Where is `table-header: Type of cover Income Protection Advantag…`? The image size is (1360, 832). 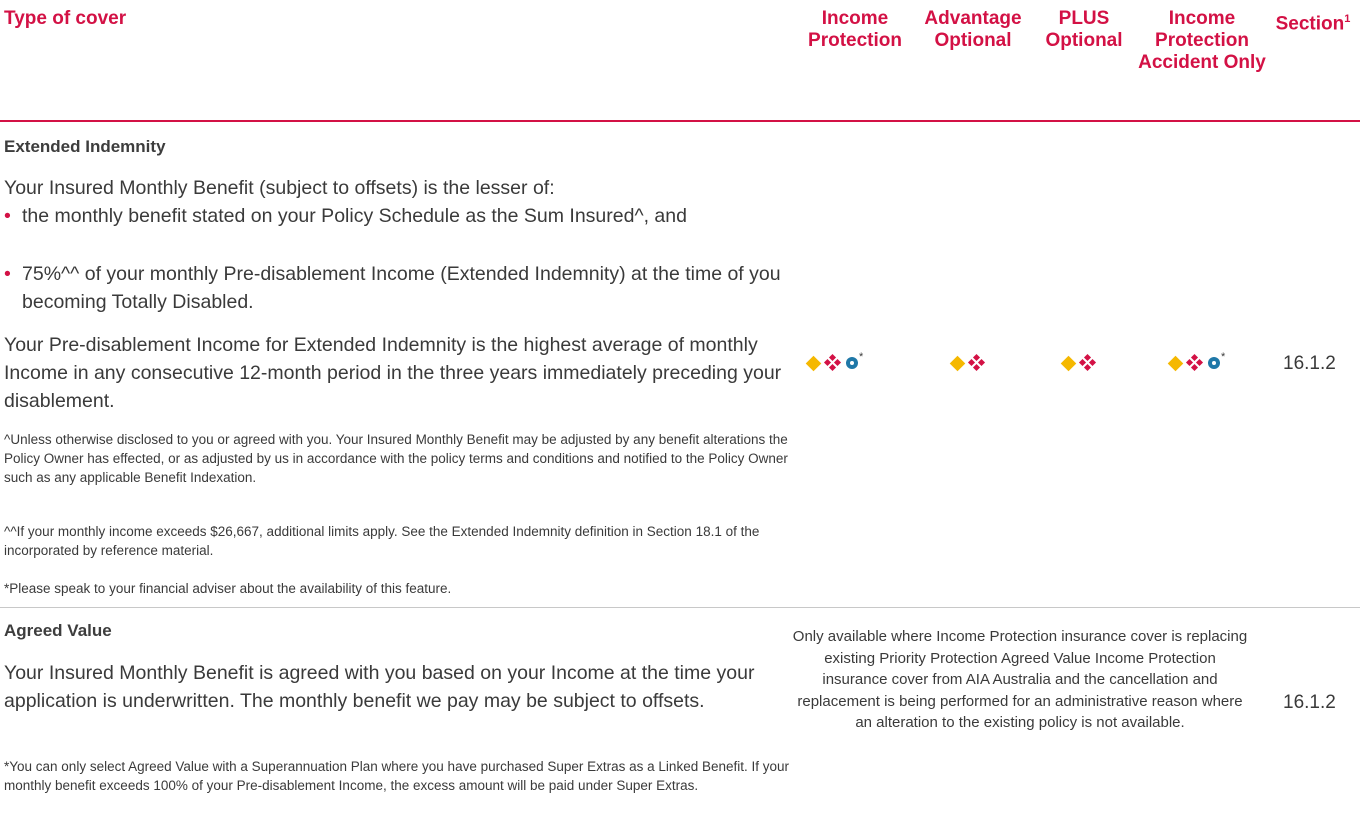
table-header: Type of cover Income Protection Advantag… is located at coordinates (680, 62).